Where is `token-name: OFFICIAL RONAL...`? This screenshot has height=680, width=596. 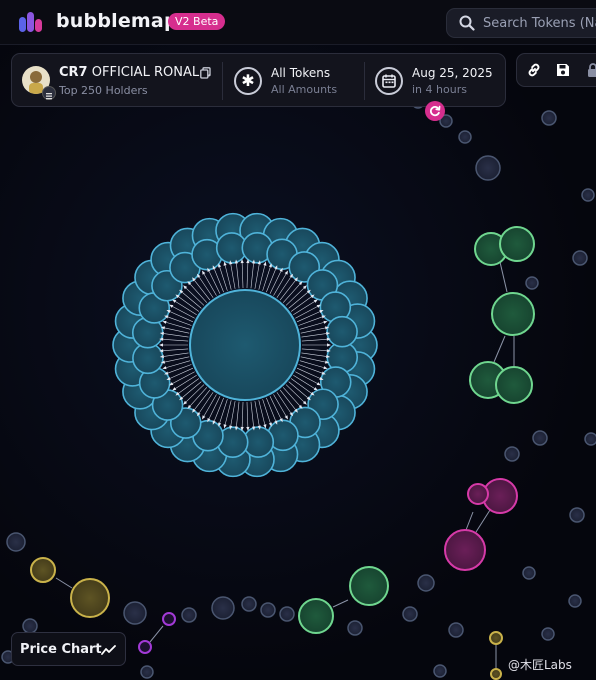
token-name: OFFICIAL RONAL... is located at coordinates (151, 72).